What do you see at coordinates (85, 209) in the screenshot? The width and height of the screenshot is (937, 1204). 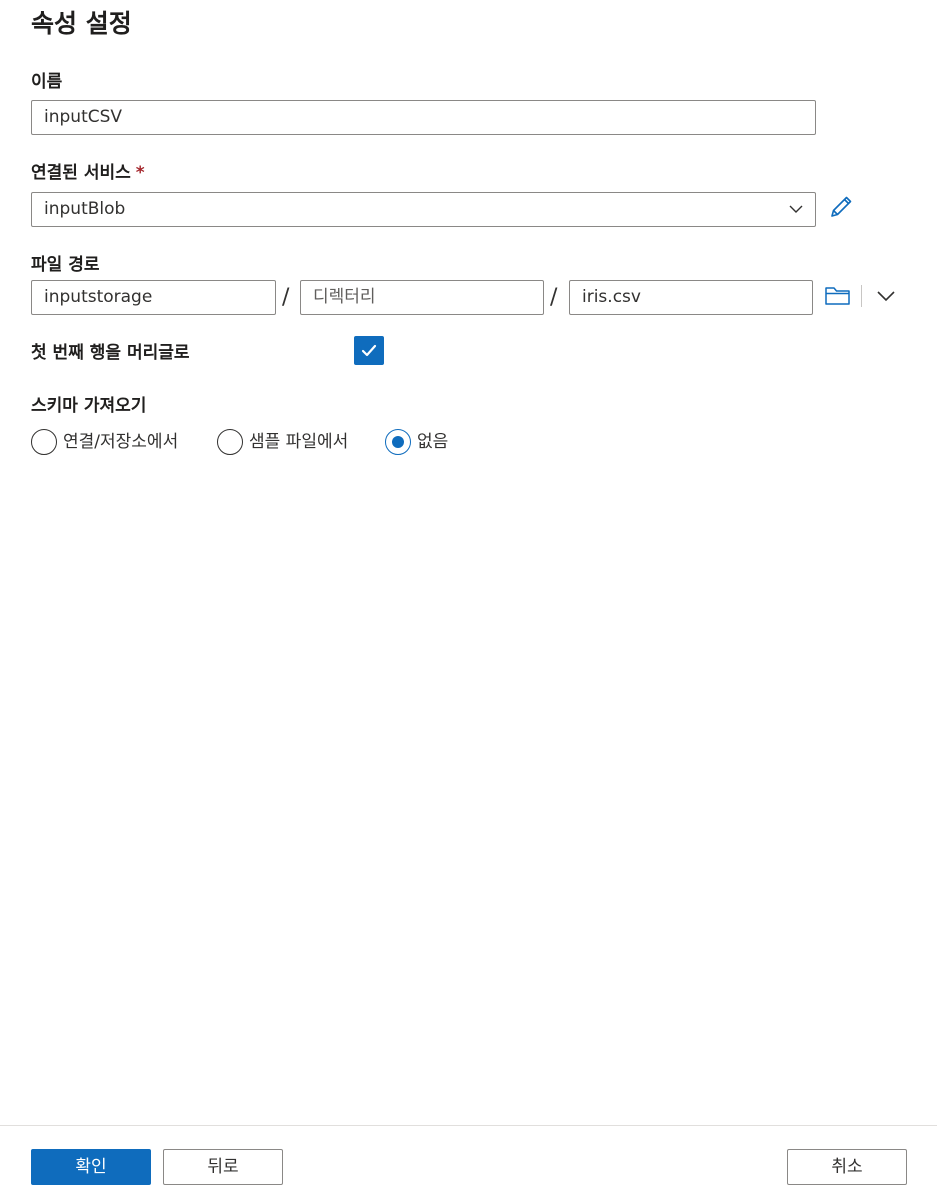 I see `linked-service-selected-value: inputBlob` at bounding box center [85, 209].